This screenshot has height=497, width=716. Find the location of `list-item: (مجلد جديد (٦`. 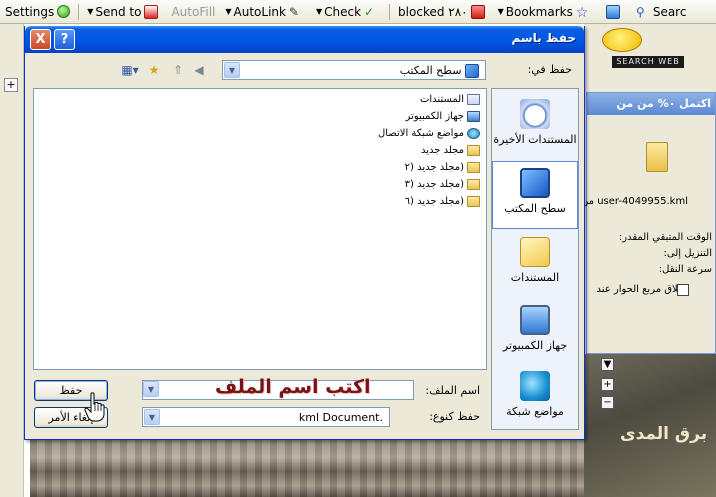

list-item: (مجلد جديد (٦ is located at coordinates (442, 201).